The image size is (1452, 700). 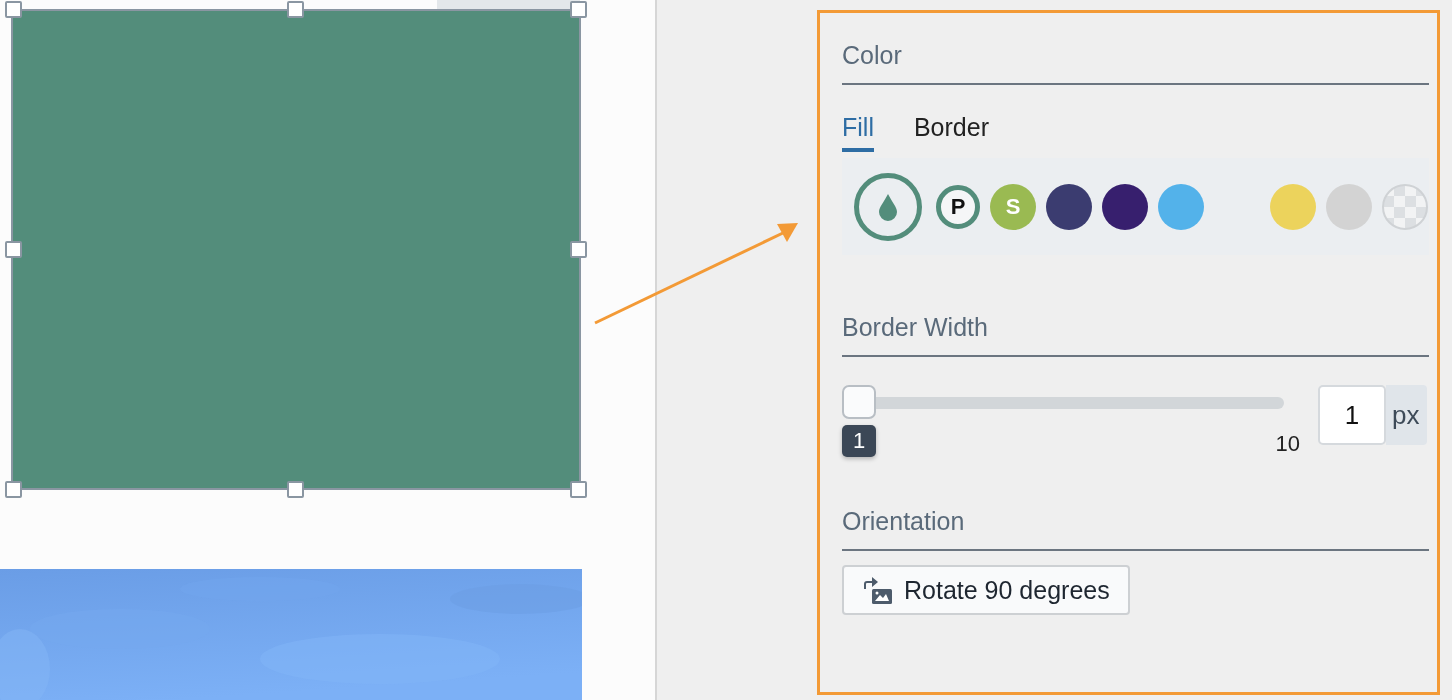 I want to click on unit-label: px, so click(x=1407, y=415).